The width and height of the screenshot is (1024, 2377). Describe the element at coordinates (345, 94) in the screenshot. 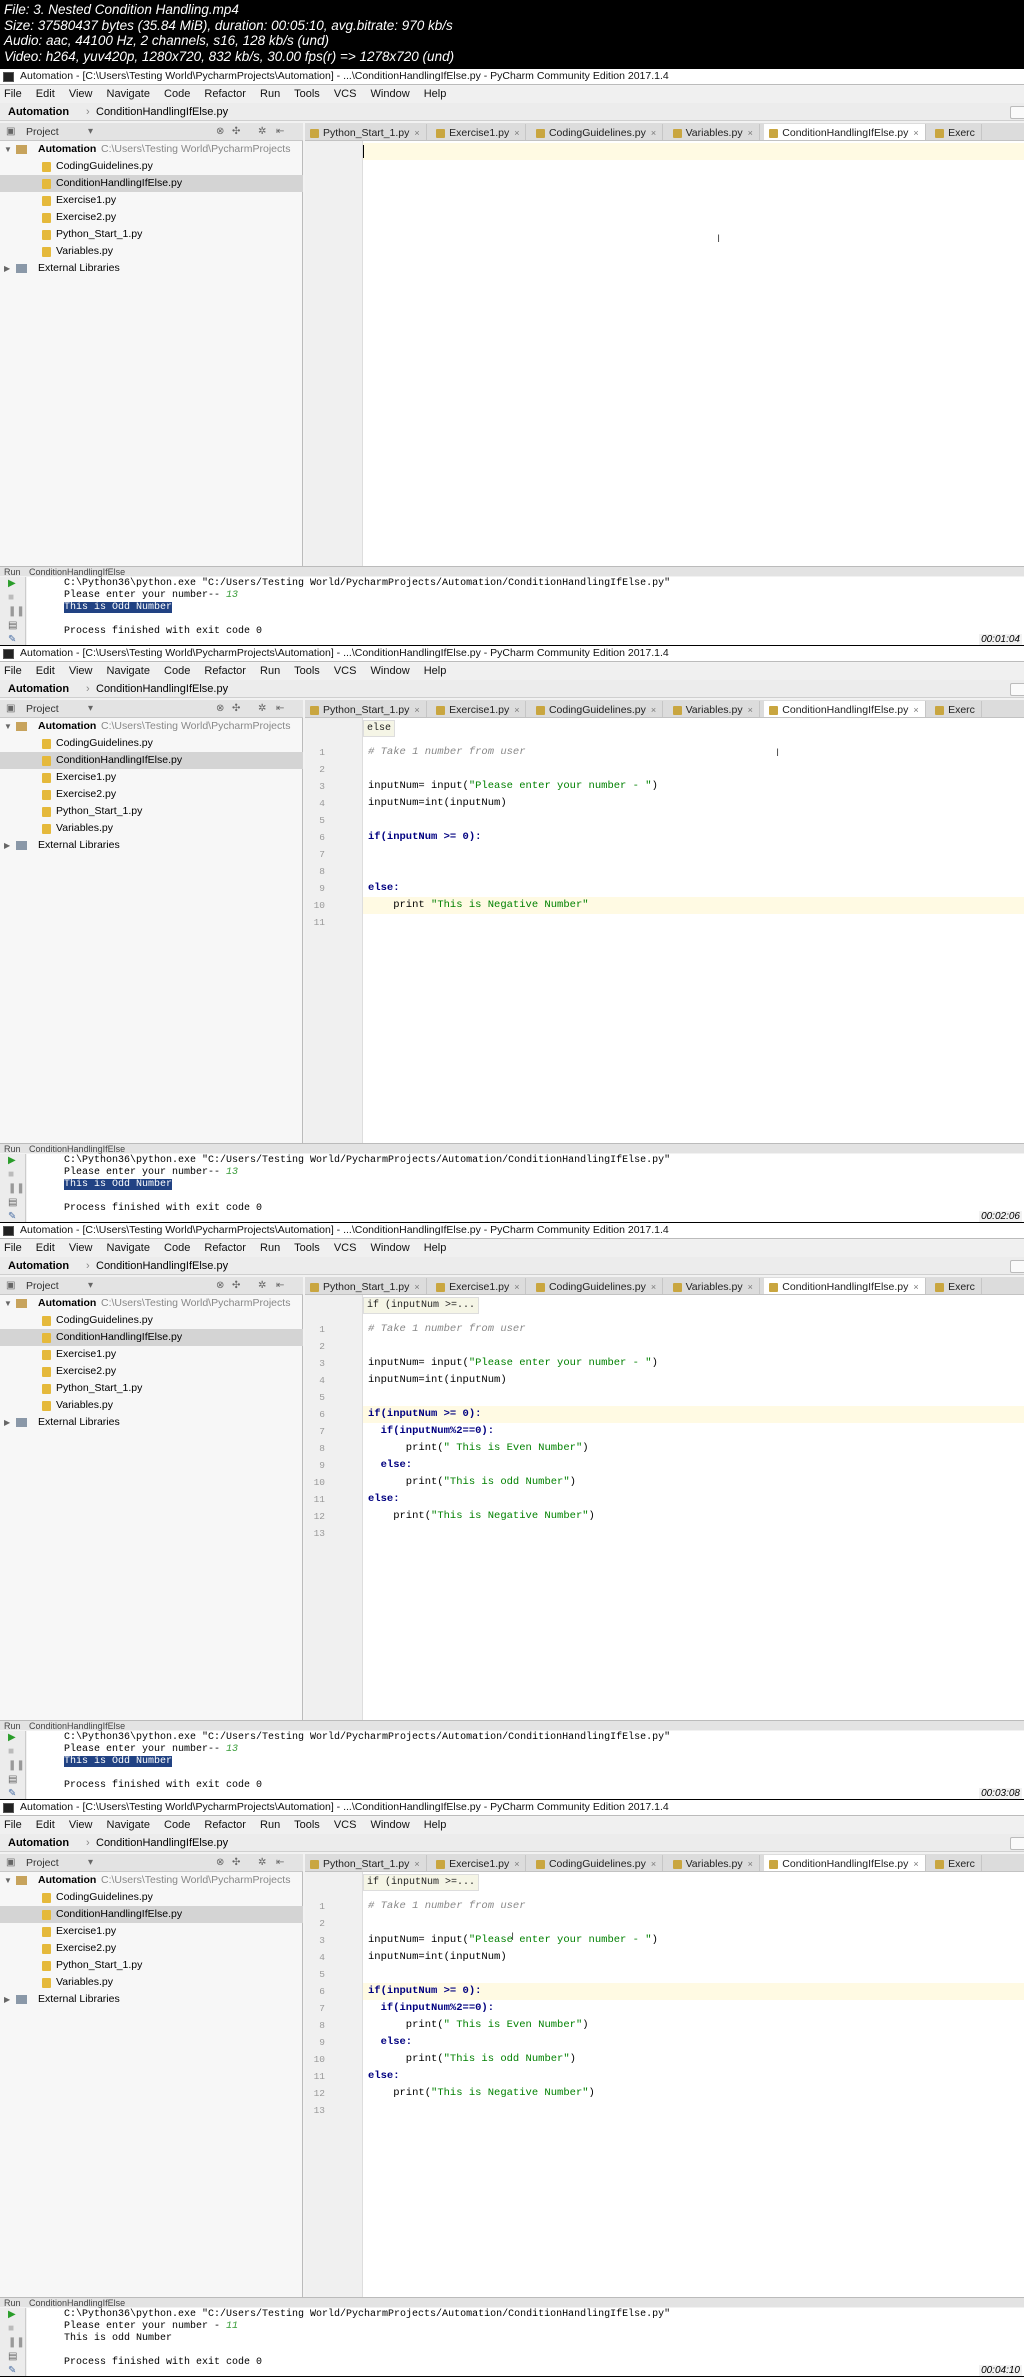

I see `menu-vcs: VCS` at that location.